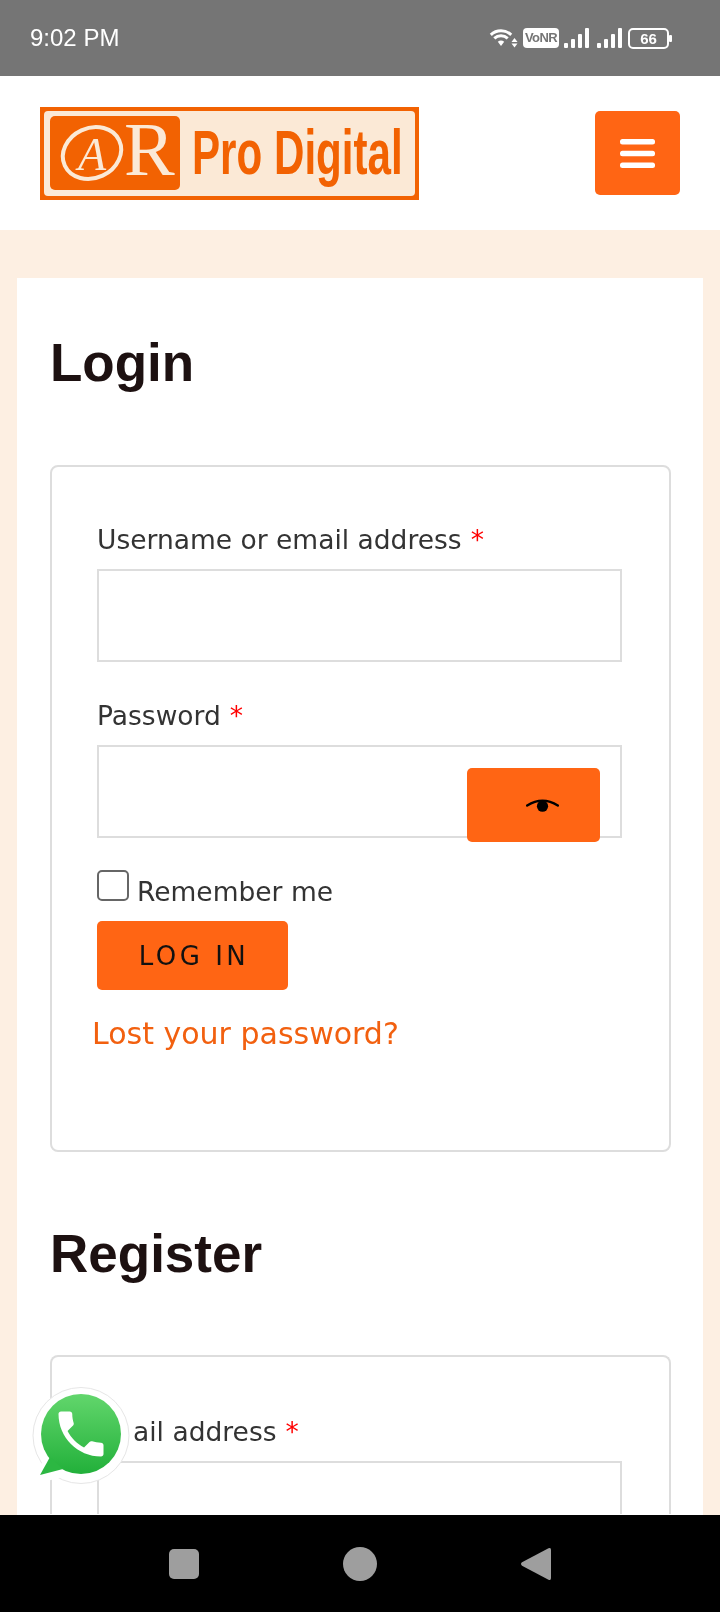 This screenshot has height=1612, width=720. What do you see at coordinates (205, 1432) in the screenshot?
I see `field-label: ail address` at bounding box center [205, 1432].